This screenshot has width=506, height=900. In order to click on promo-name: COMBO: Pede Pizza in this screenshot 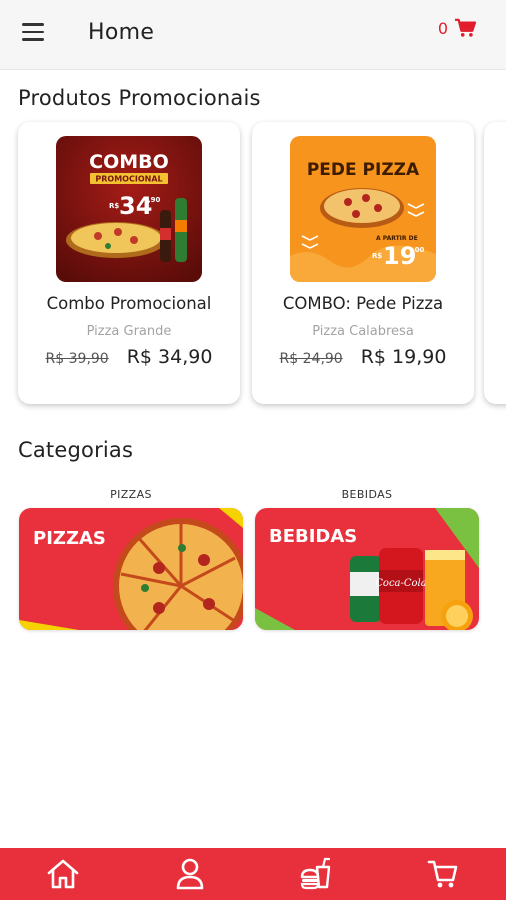, I will do `click(363, 303)`.